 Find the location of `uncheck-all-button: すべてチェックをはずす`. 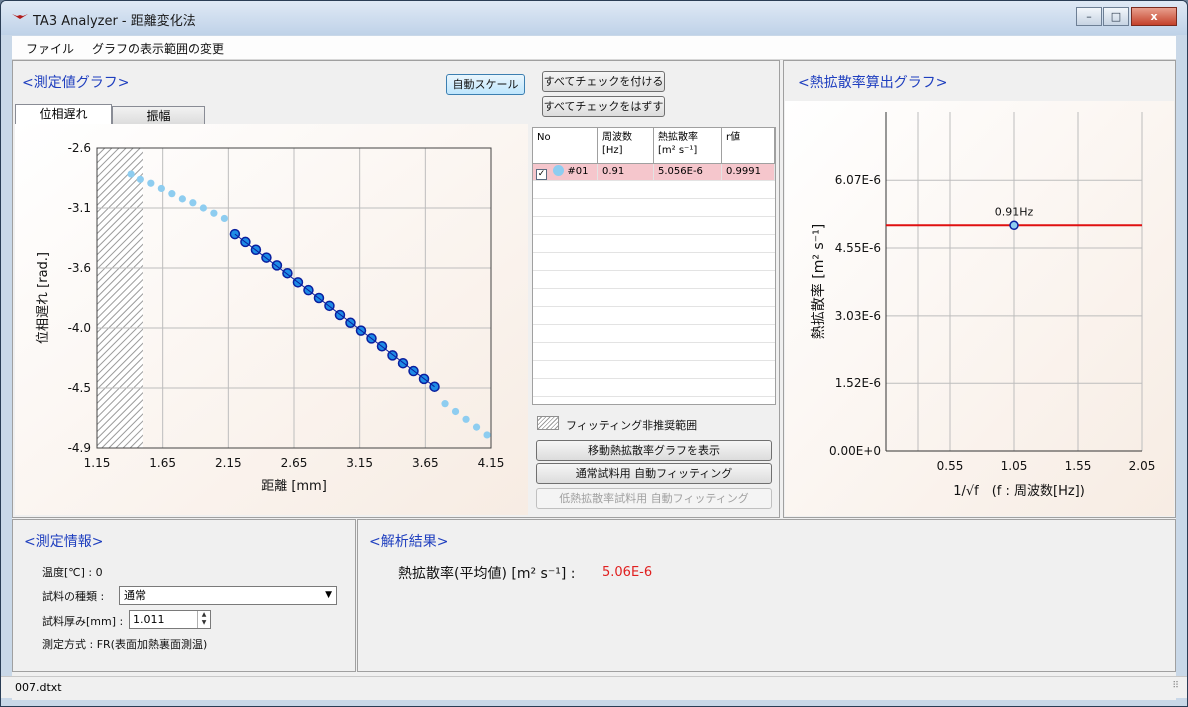

uncheck-all-button: すべてチェックをはずす is located at coordinates (603, 106).